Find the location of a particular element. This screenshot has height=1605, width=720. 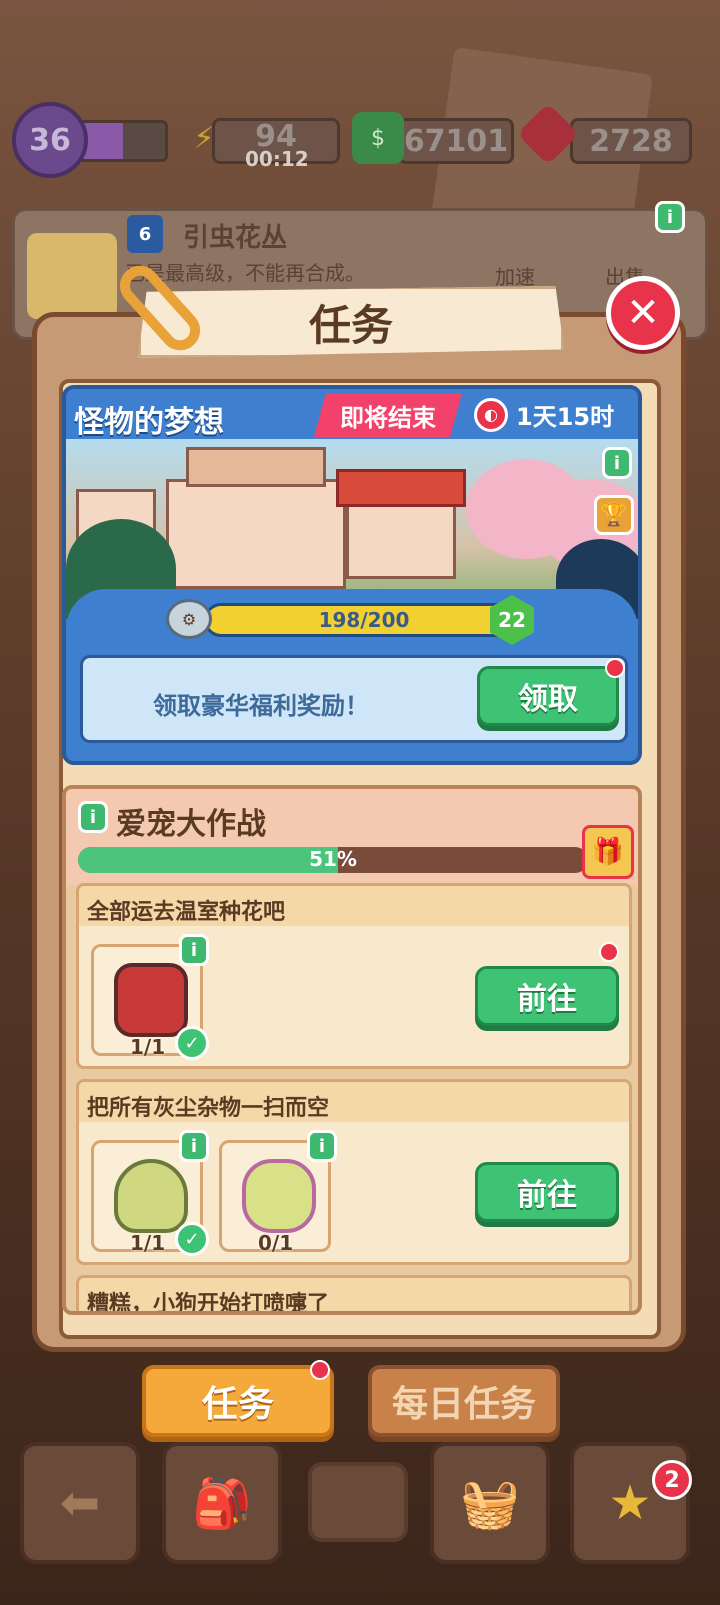

star-icon: ★ is located at coordinates (630, 1503).